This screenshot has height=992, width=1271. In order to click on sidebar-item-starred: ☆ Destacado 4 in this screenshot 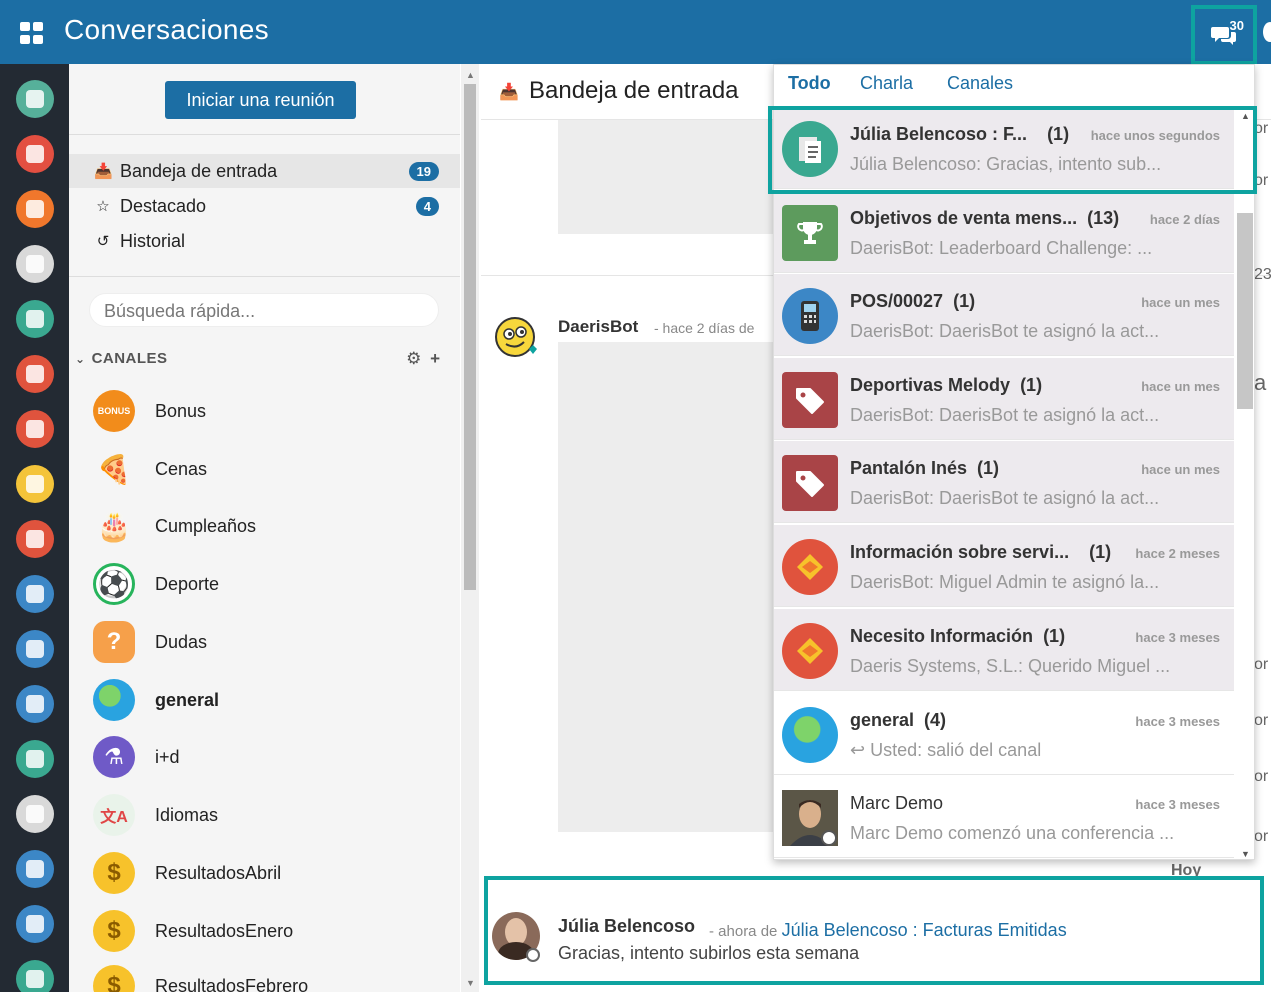, I will do `click(264, 206)`.